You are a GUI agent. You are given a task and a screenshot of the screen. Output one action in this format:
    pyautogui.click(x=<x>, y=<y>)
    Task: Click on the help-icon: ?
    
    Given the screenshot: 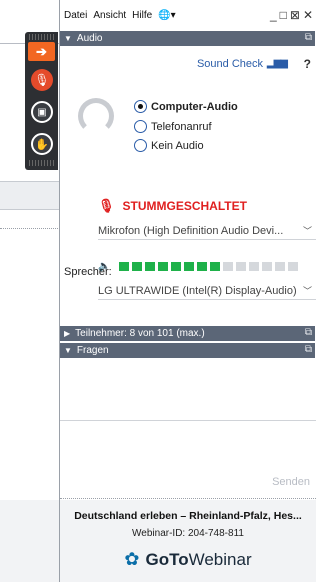 What is the action you would take?
    pyautogui.click(x=307, y=64)
    